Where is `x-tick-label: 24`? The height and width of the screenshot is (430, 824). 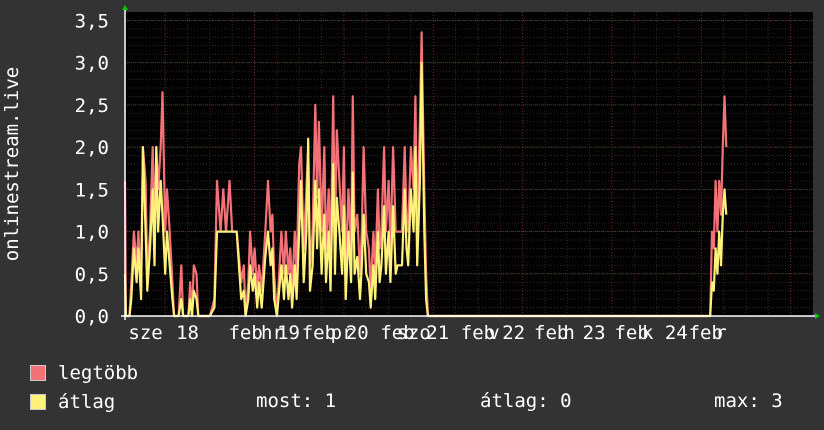
x-tick-label: 24 is located at coordinates (676, 333).